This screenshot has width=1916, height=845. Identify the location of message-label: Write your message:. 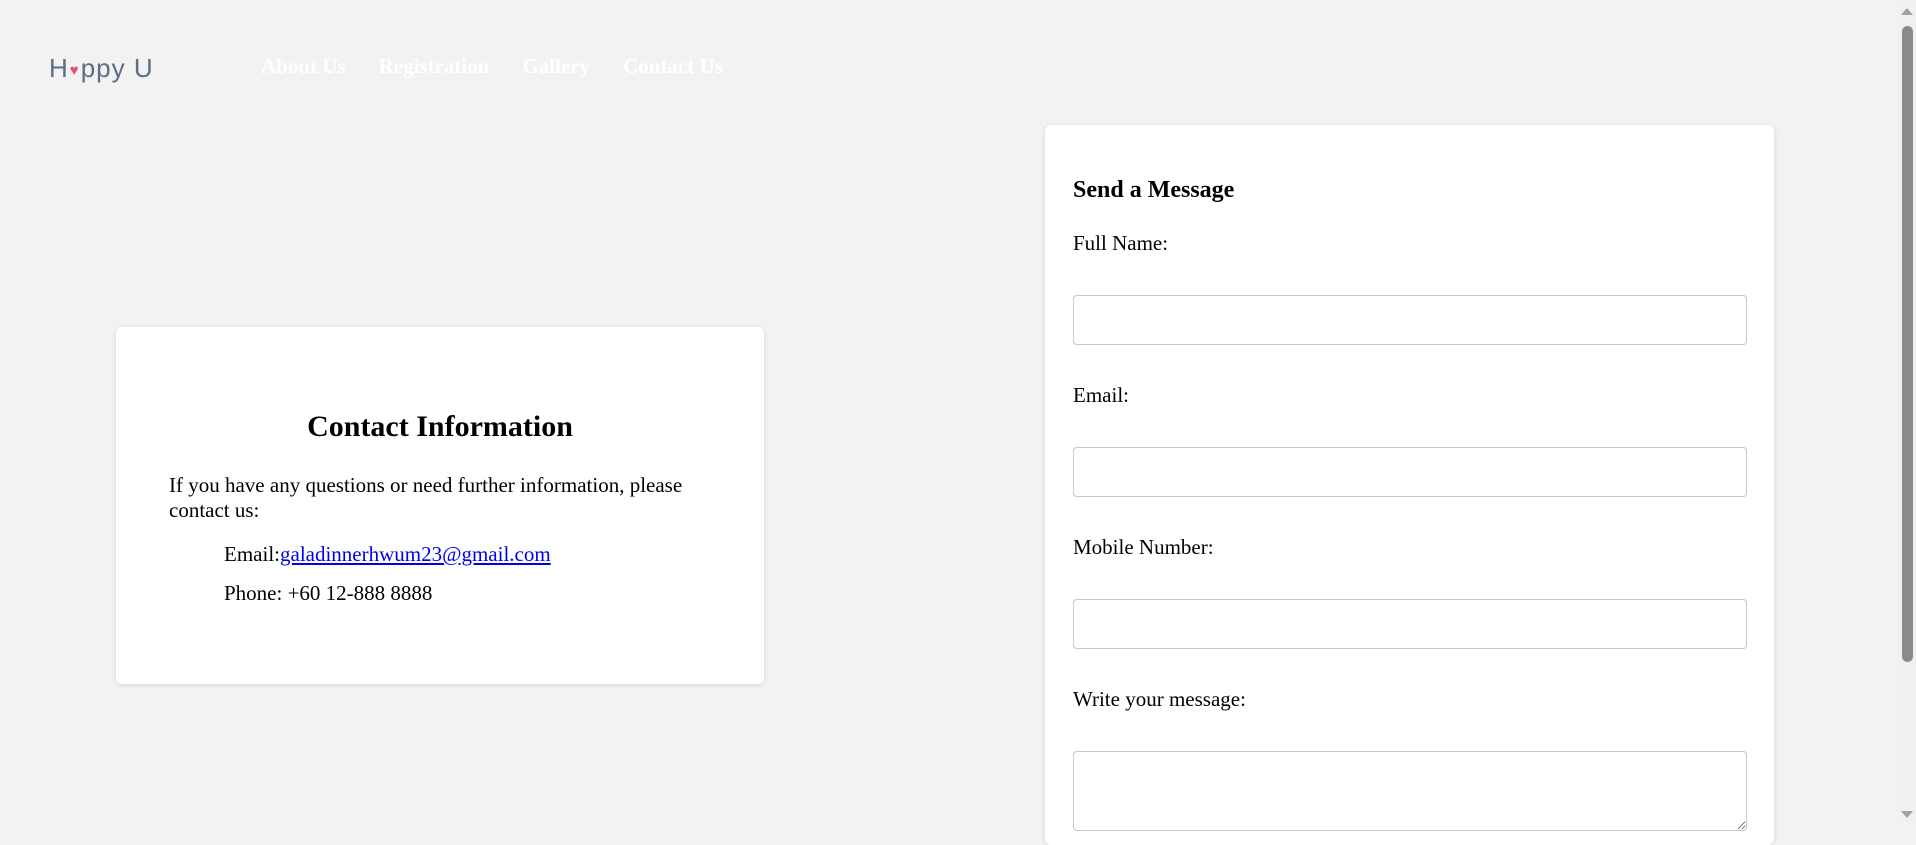
(1159, 699).